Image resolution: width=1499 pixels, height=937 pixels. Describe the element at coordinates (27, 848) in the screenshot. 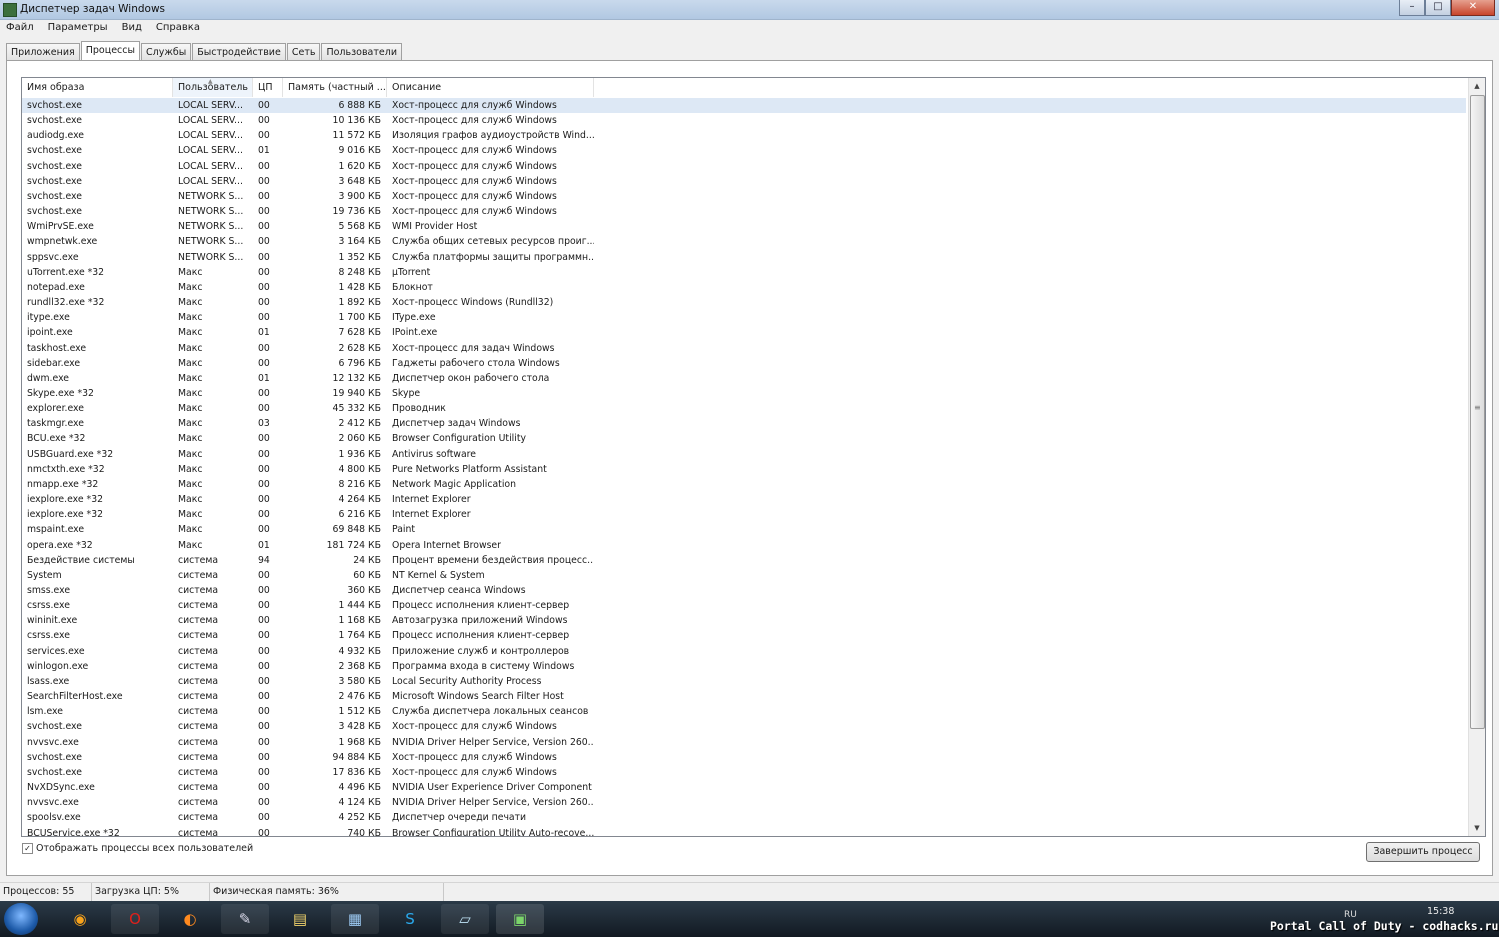

I see `checkbox-check-icon: ✓` at that location.